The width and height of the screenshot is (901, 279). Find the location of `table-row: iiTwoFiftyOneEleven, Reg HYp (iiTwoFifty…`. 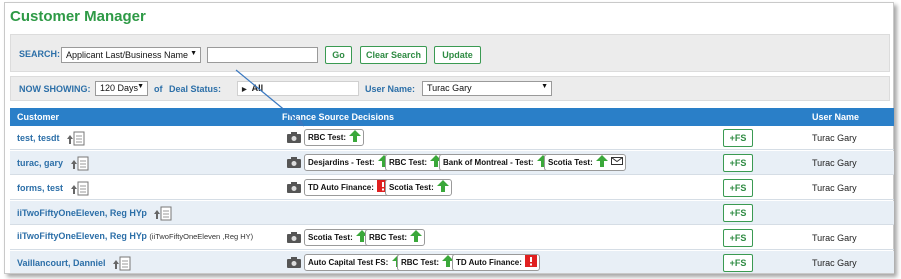

table-row: iiTwoFiftyOneEleven, Reg HYp (iiTwoFifty… is located at coordinates (452, 238).